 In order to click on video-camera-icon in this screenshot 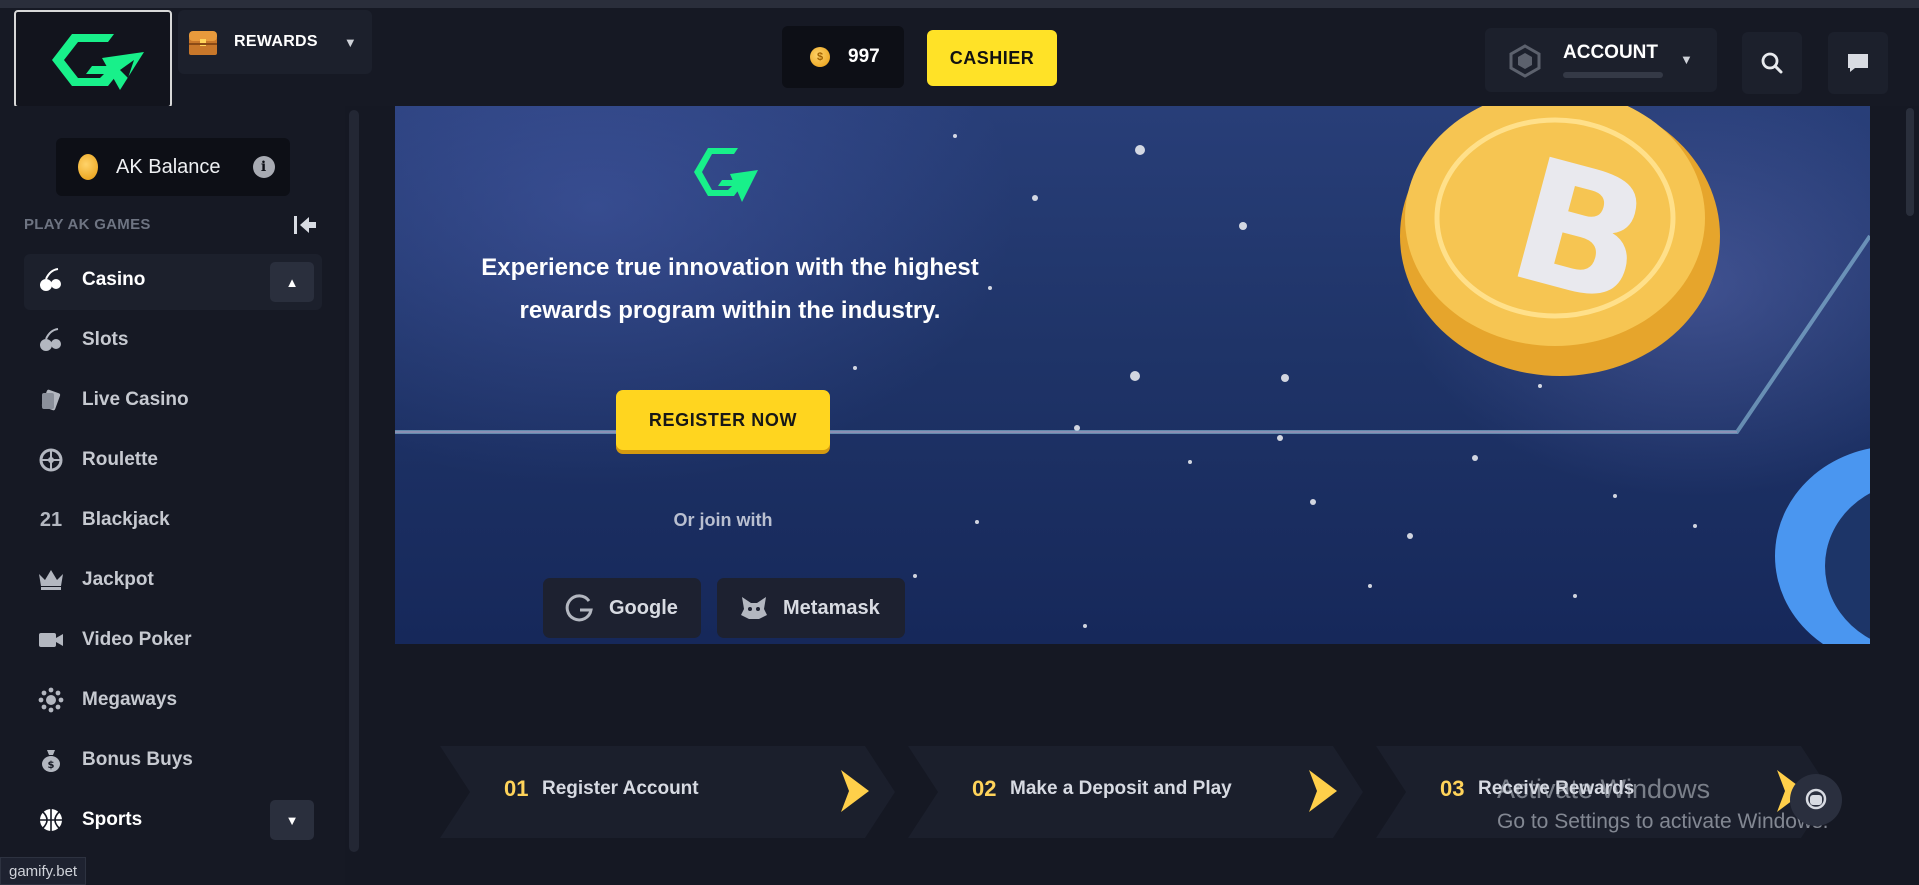, I will do `click(51, 640)`.